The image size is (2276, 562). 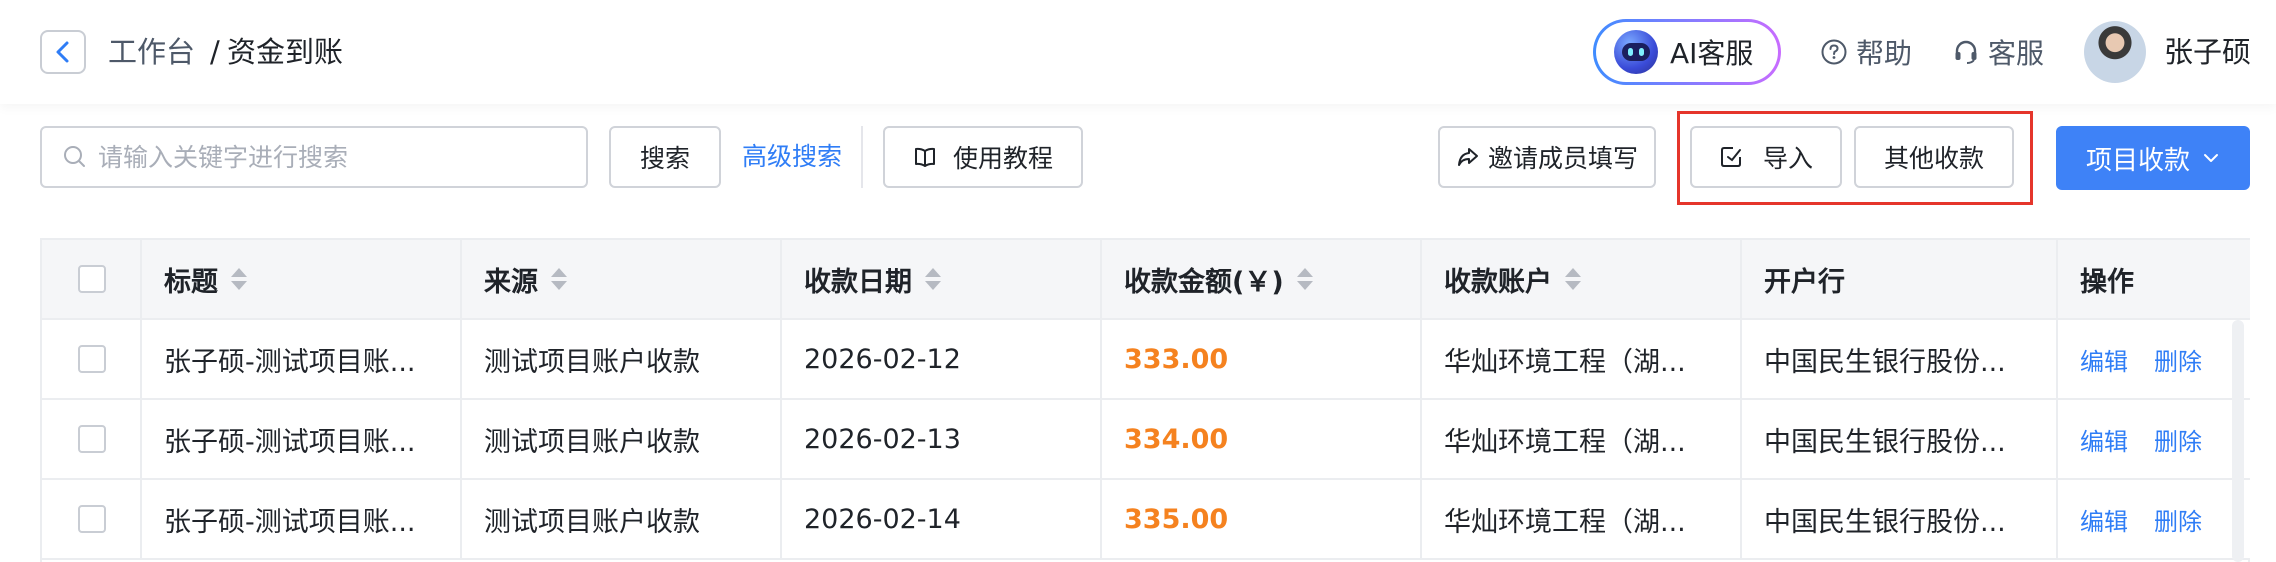 I want to click on tutorial-button: 使用教程, so click(x=983, y=157).